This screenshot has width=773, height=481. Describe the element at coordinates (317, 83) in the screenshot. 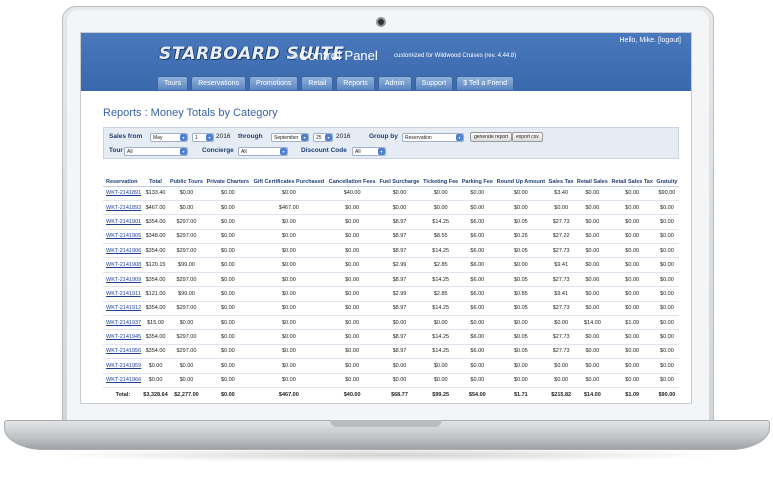

I see `tab-retail: Retail` at that location.